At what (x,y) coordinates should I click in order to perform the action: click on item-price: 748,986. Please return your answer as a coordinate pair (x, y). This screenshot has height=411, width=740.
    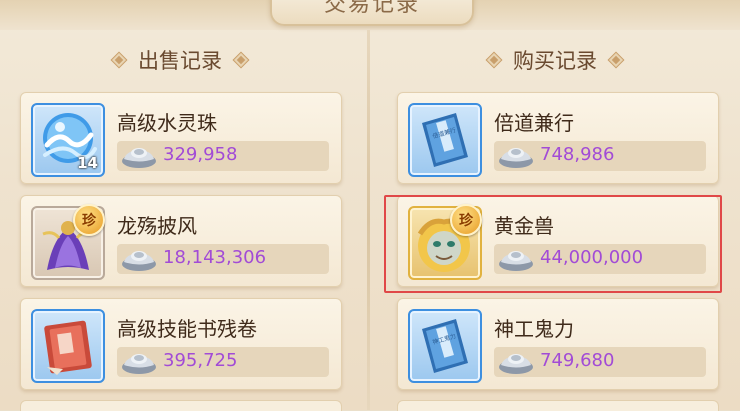
    Looking at the image, I should click on (577, 154).